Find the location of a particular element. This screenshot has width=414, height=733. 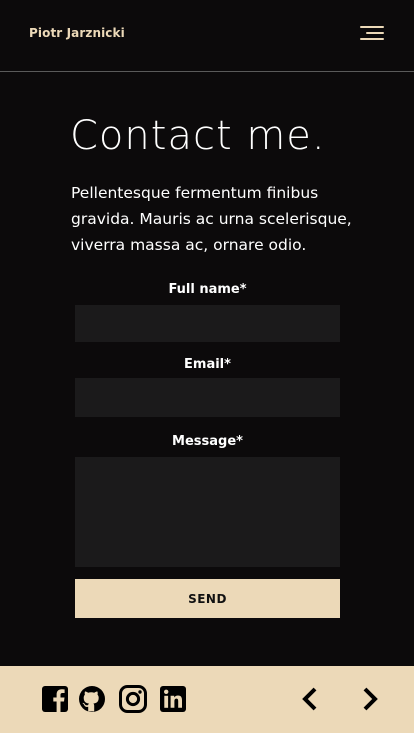

hamburger-menu-icon is located at coordinates (372, 33).